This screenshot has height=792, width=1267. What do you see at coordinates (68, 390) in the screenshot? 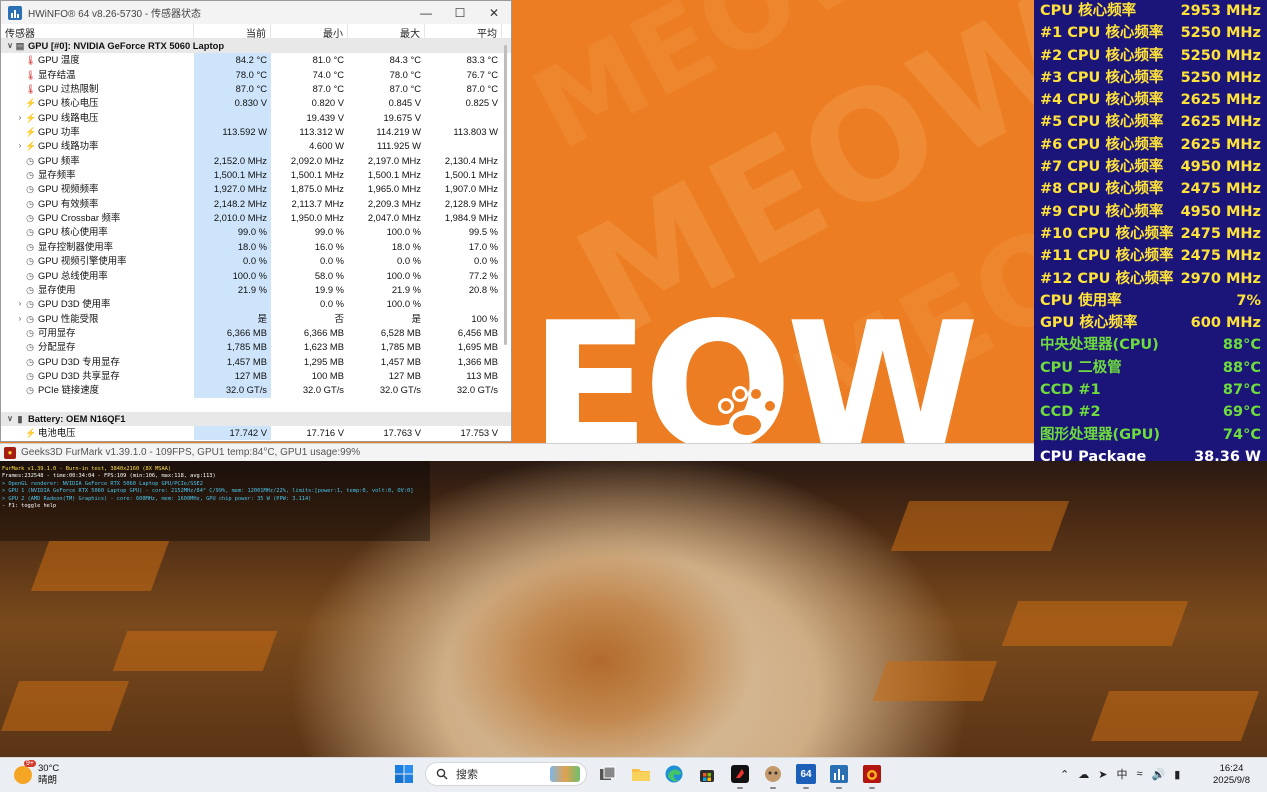
I see `sensor-name: PCIe 链接速度` at bounding box center [68, 390].